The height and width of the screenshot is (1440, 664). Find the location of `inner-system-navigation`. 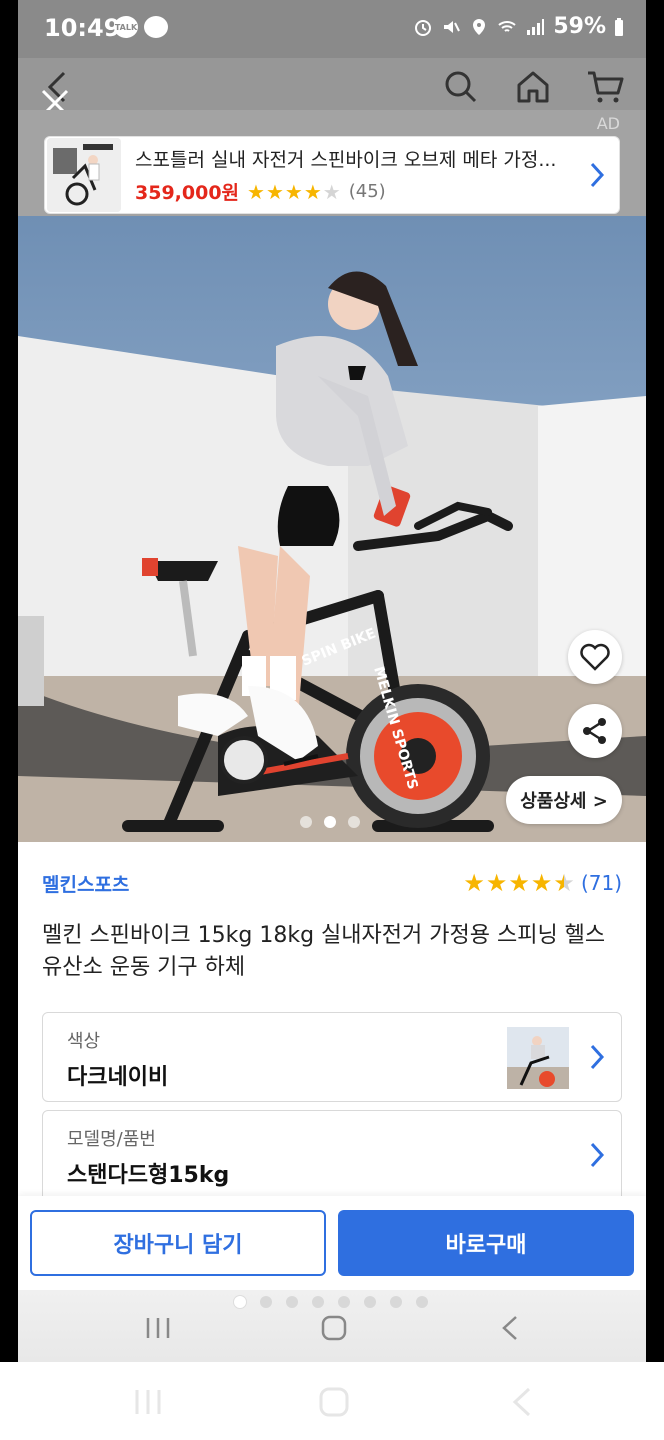

inner-system-navigation is located at coordinates (332, 1326).